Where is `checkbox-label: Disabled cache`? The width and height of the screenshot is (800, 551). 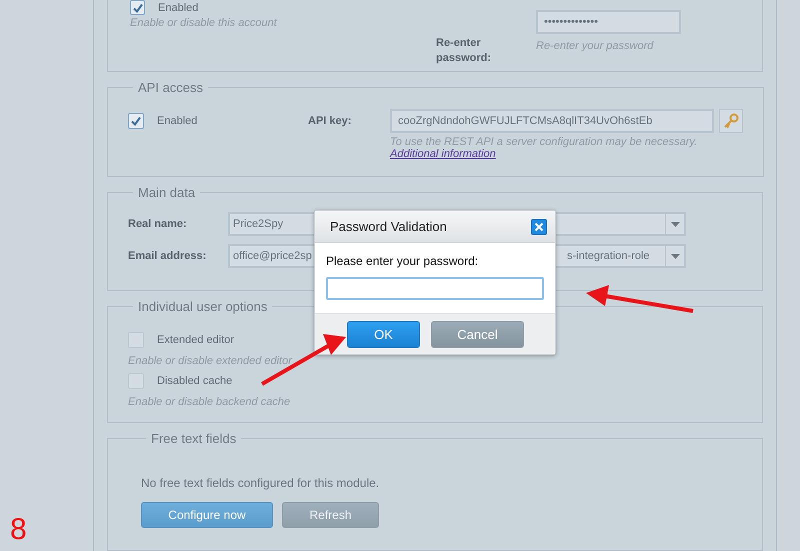 checkbox-label: Disabled cache is located at coordinates (194, 381).